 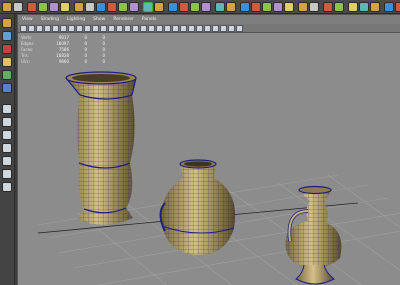 What do you see at coordinates (339, 6) in the screenshot?
I see `texture-icon` at bounding box center [339, 6].